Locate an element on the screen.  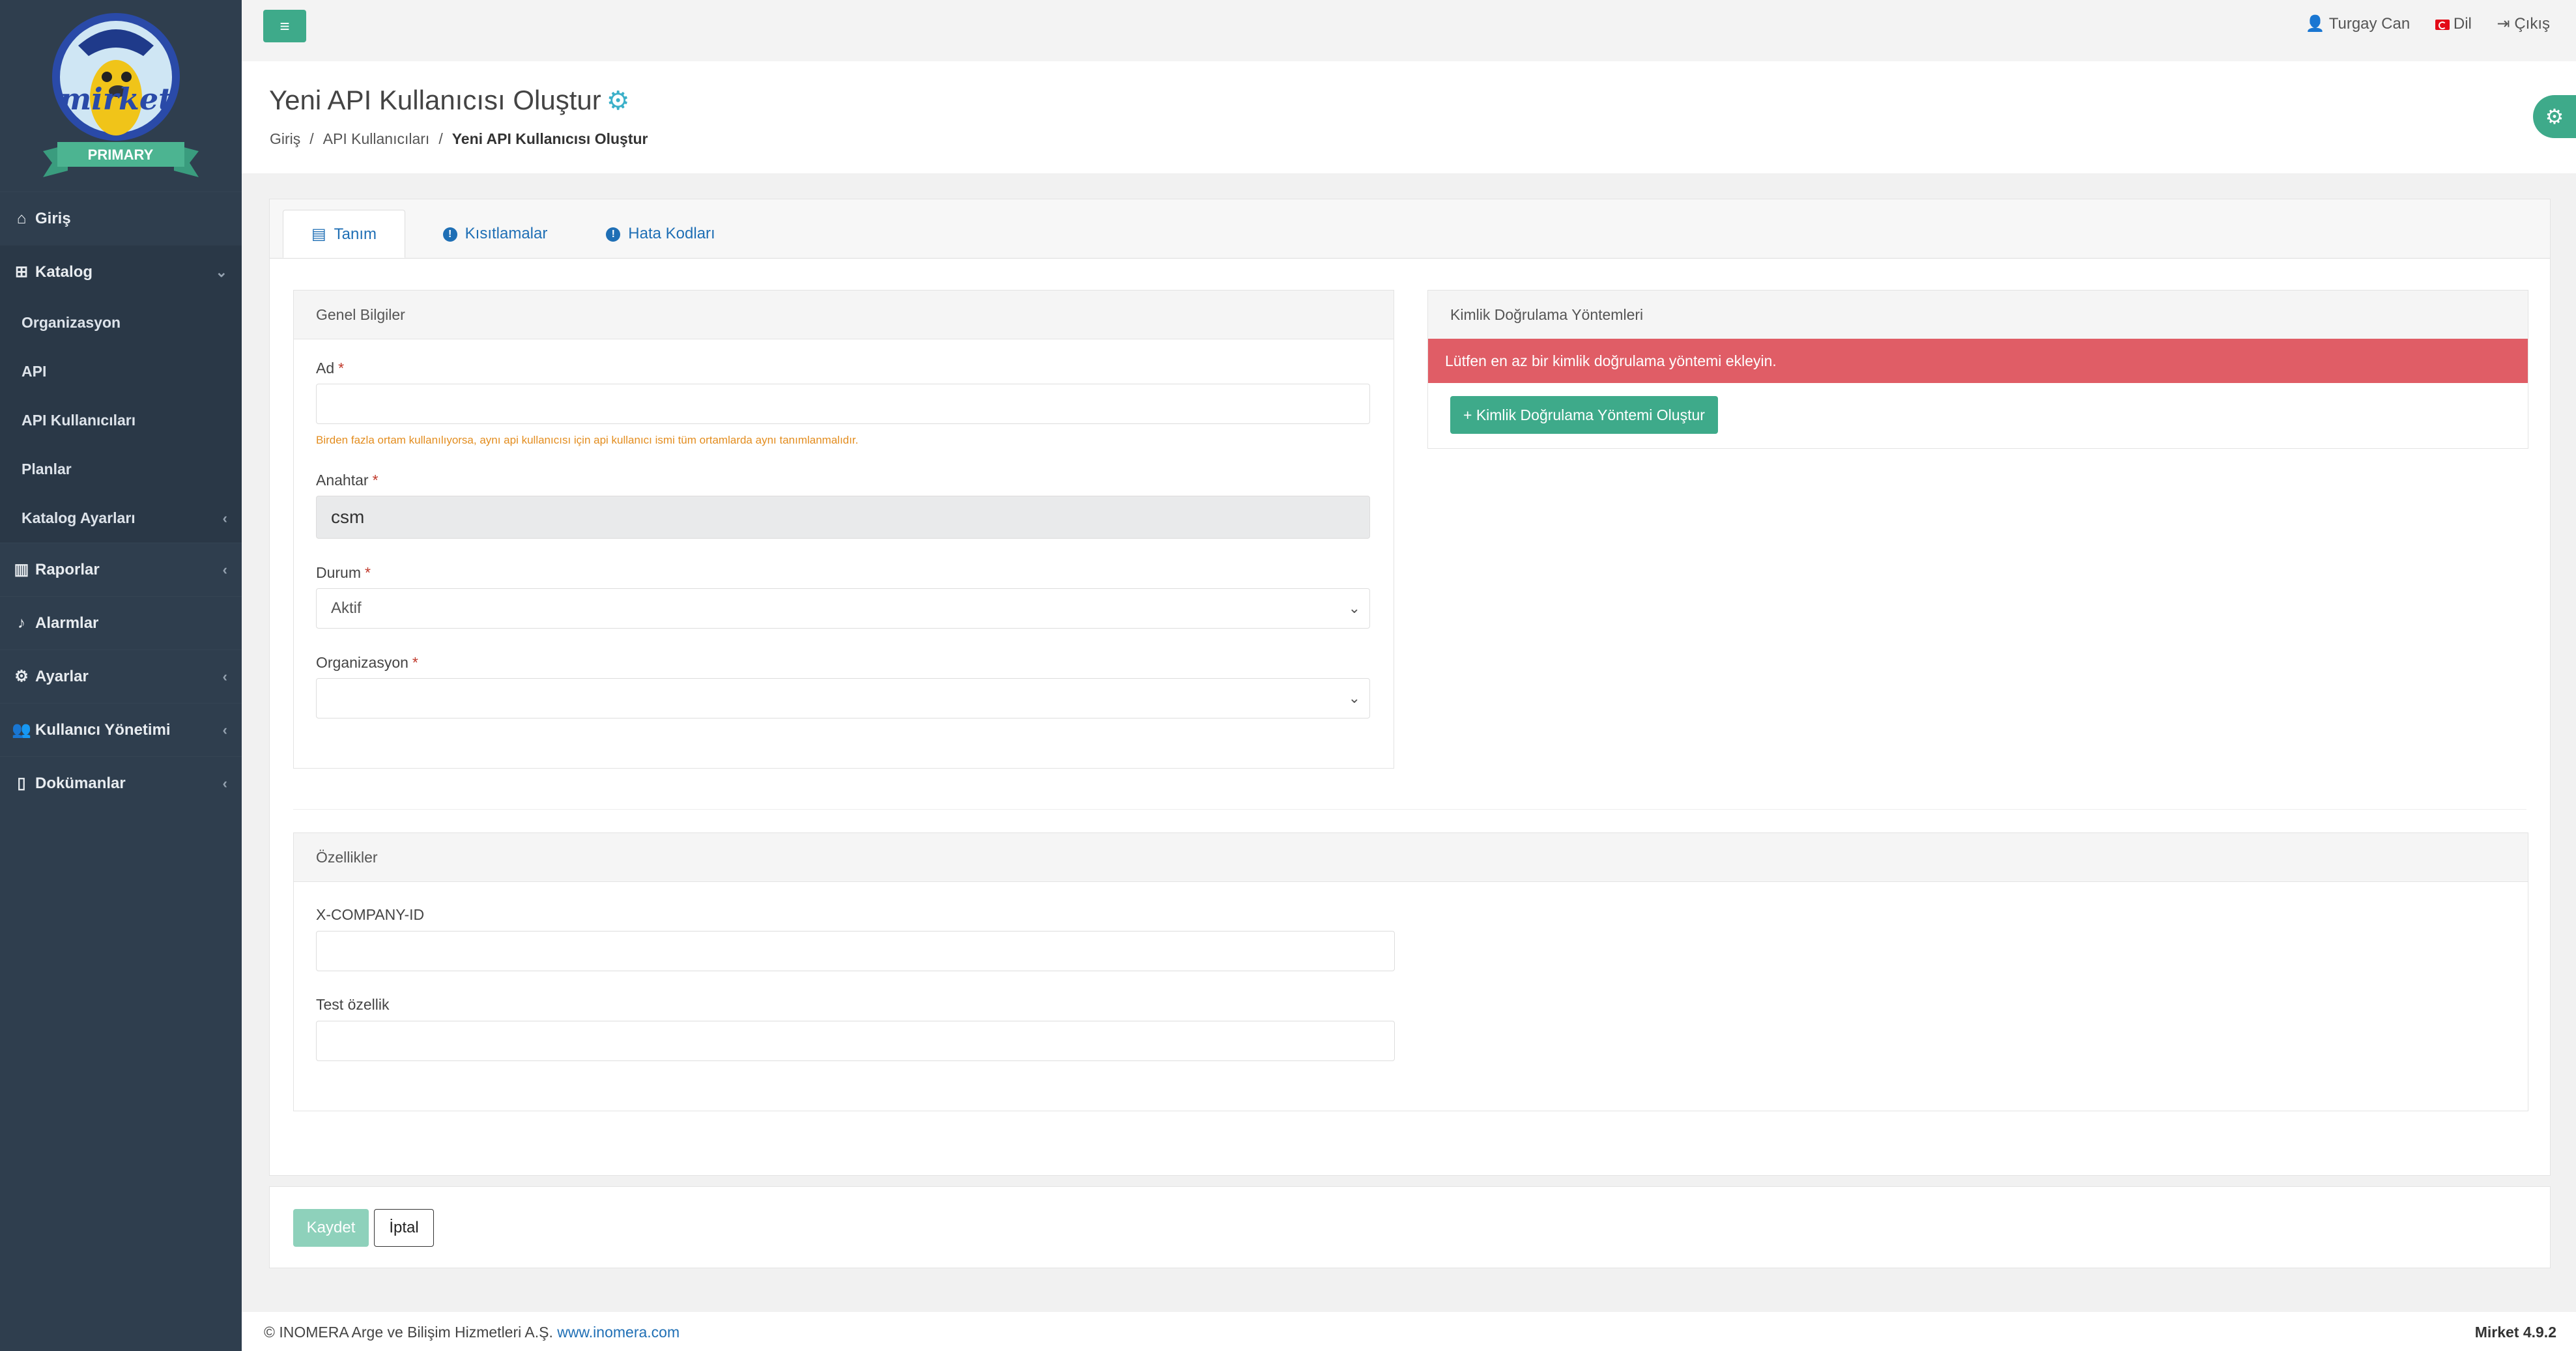
name-label-text: Ad is located at coordinates (325, 368).